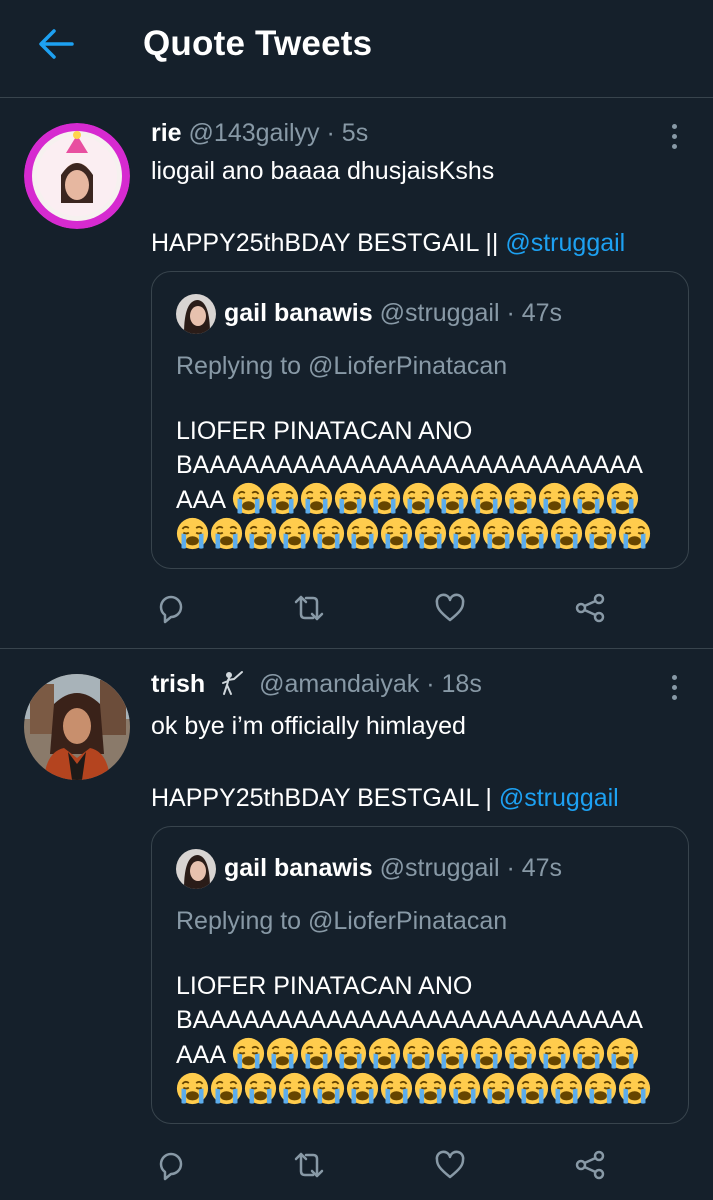  Describe the element at coordinates (323, 171) in the screenshot. I see `tweet-text-line: liogail ano baaaa dhusjaisKshs` at that location.